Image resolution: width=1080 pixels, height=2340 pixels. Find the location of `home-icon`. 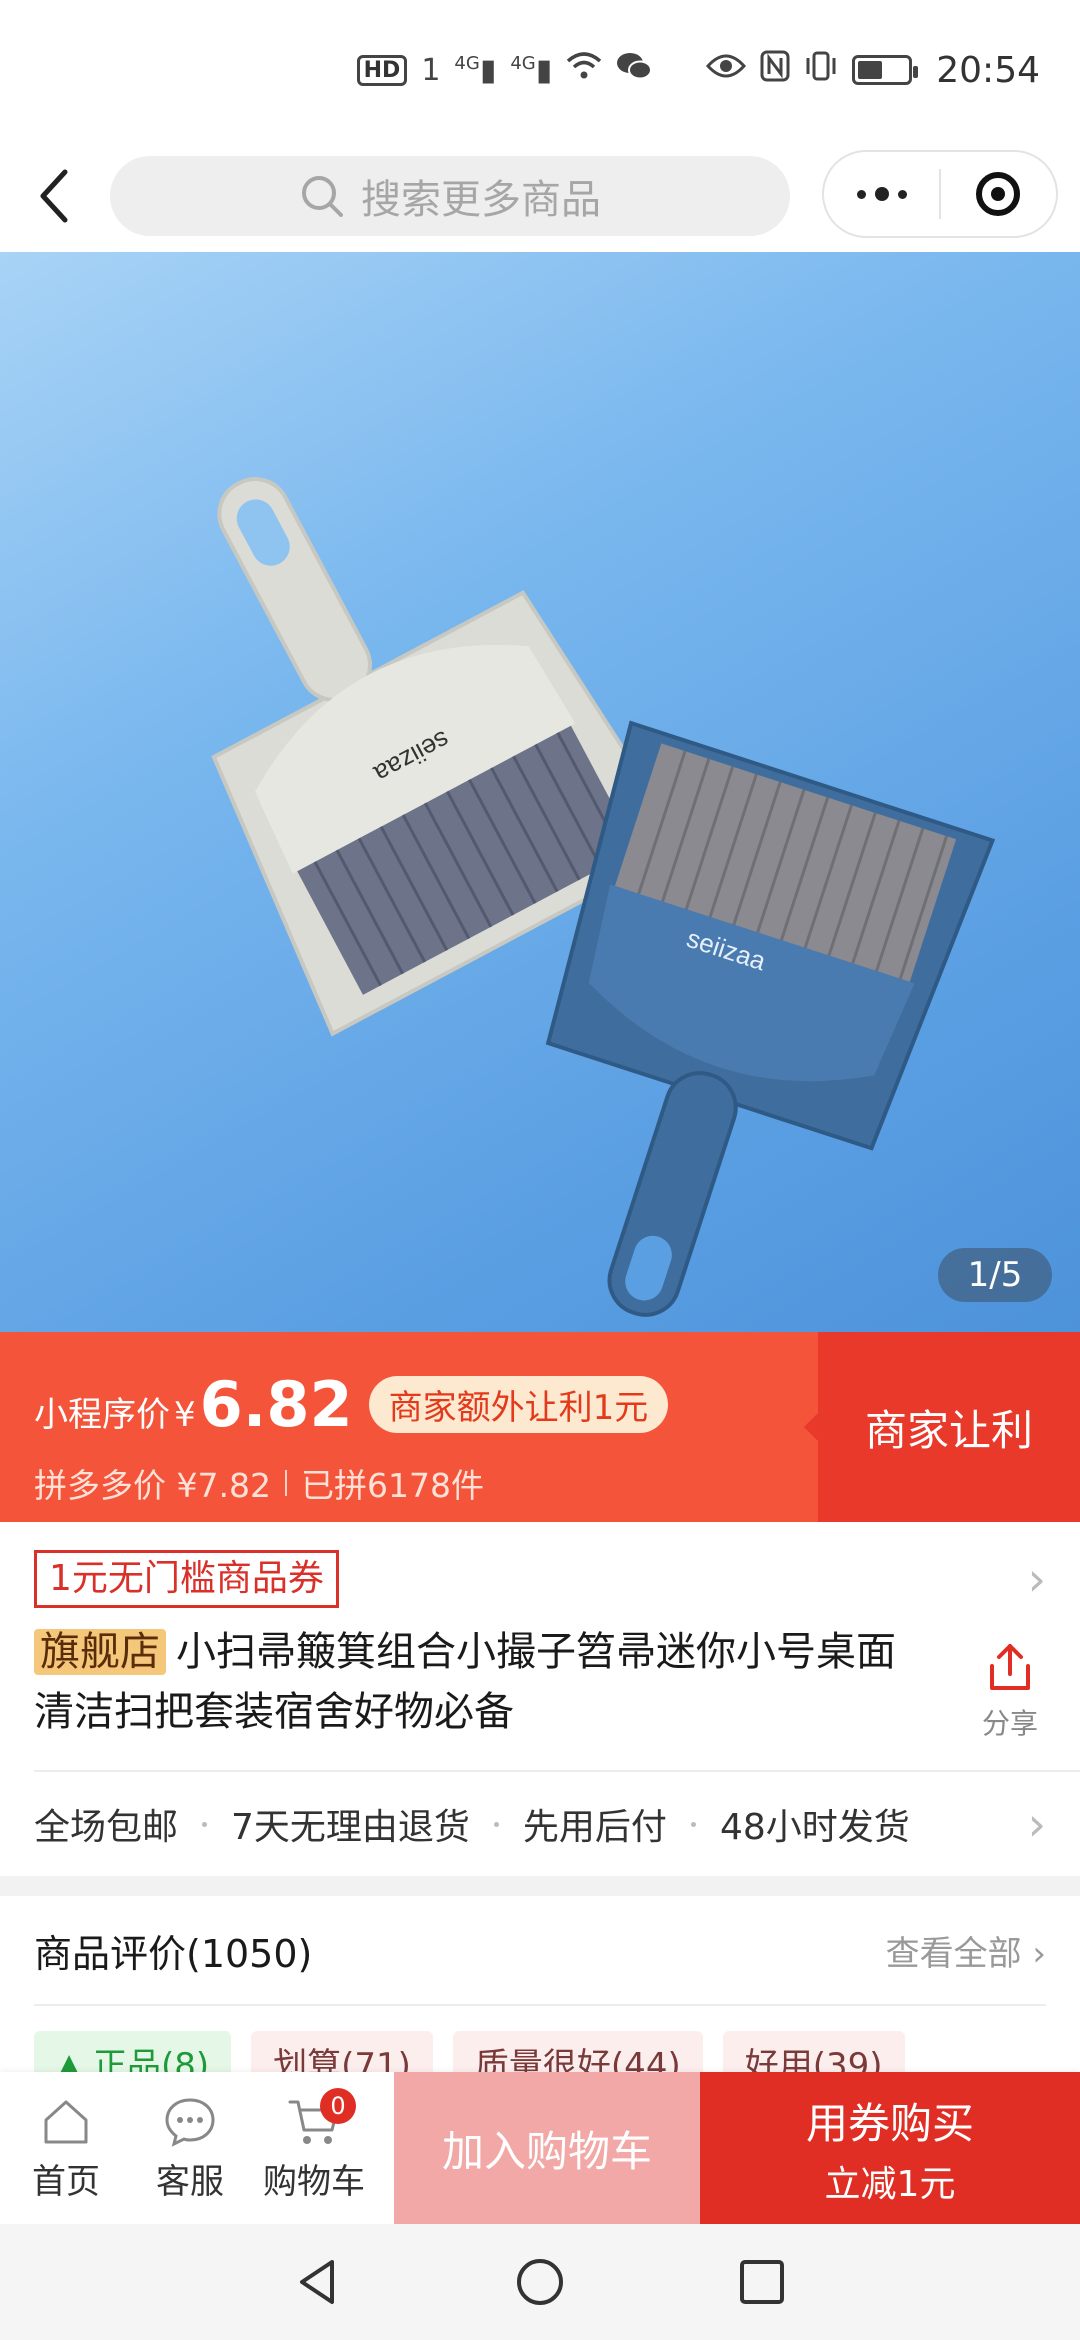

home-icon is located at coordinates (66, 2121).